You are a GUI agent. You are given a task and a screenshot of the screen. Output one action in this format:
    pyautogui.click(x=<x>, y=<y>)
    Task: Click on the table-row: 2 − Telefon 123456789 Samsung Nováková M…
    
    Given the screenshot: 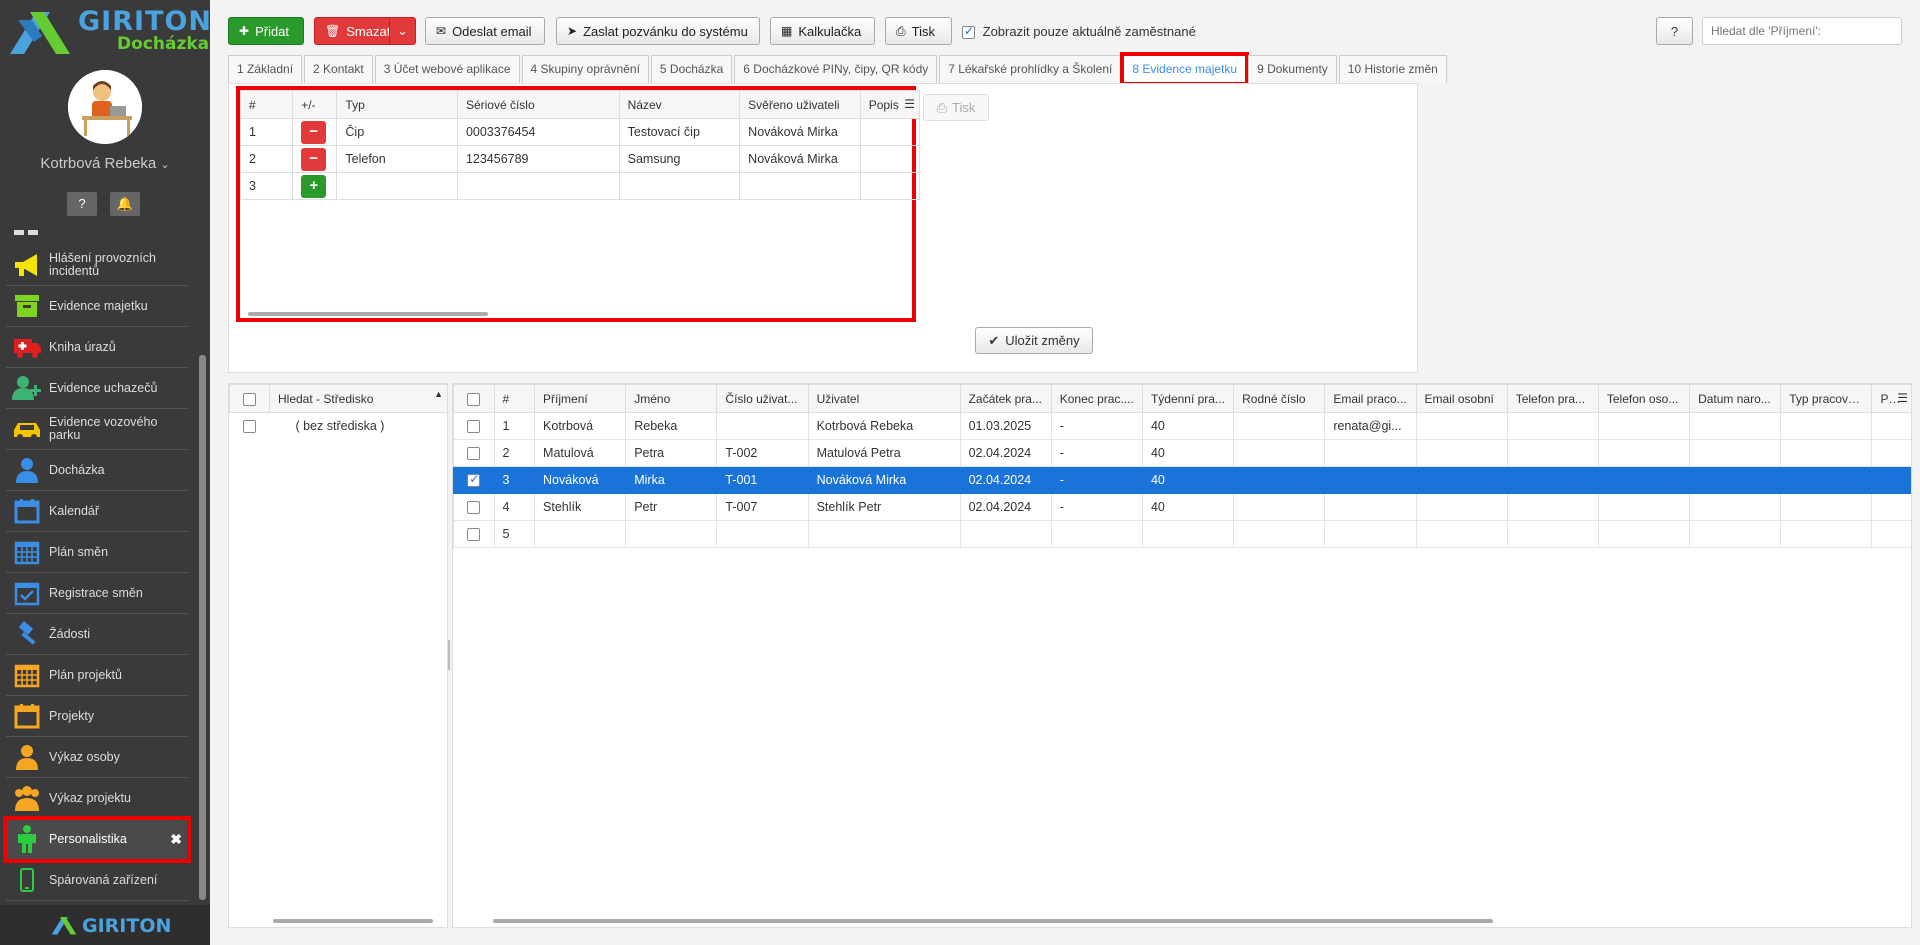 What is the action you would take?
    pyautogui.click(x=580, y=159)
    